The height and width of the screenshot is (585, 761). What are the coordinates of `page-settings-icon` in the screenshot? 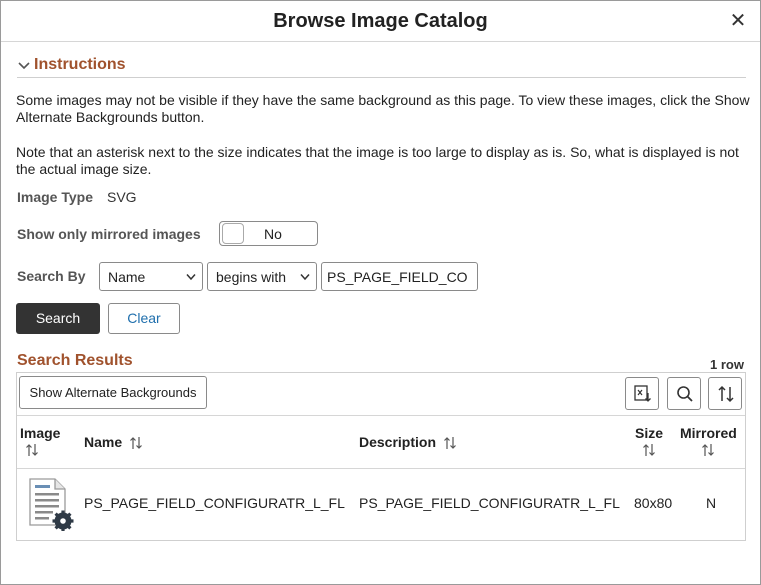 It's located at (51, 504).